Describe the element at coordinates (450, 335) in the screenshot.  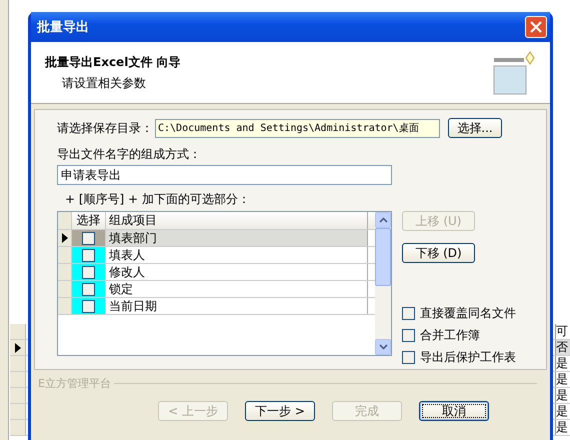
I see `option-label: 合并工作簿` at that location.